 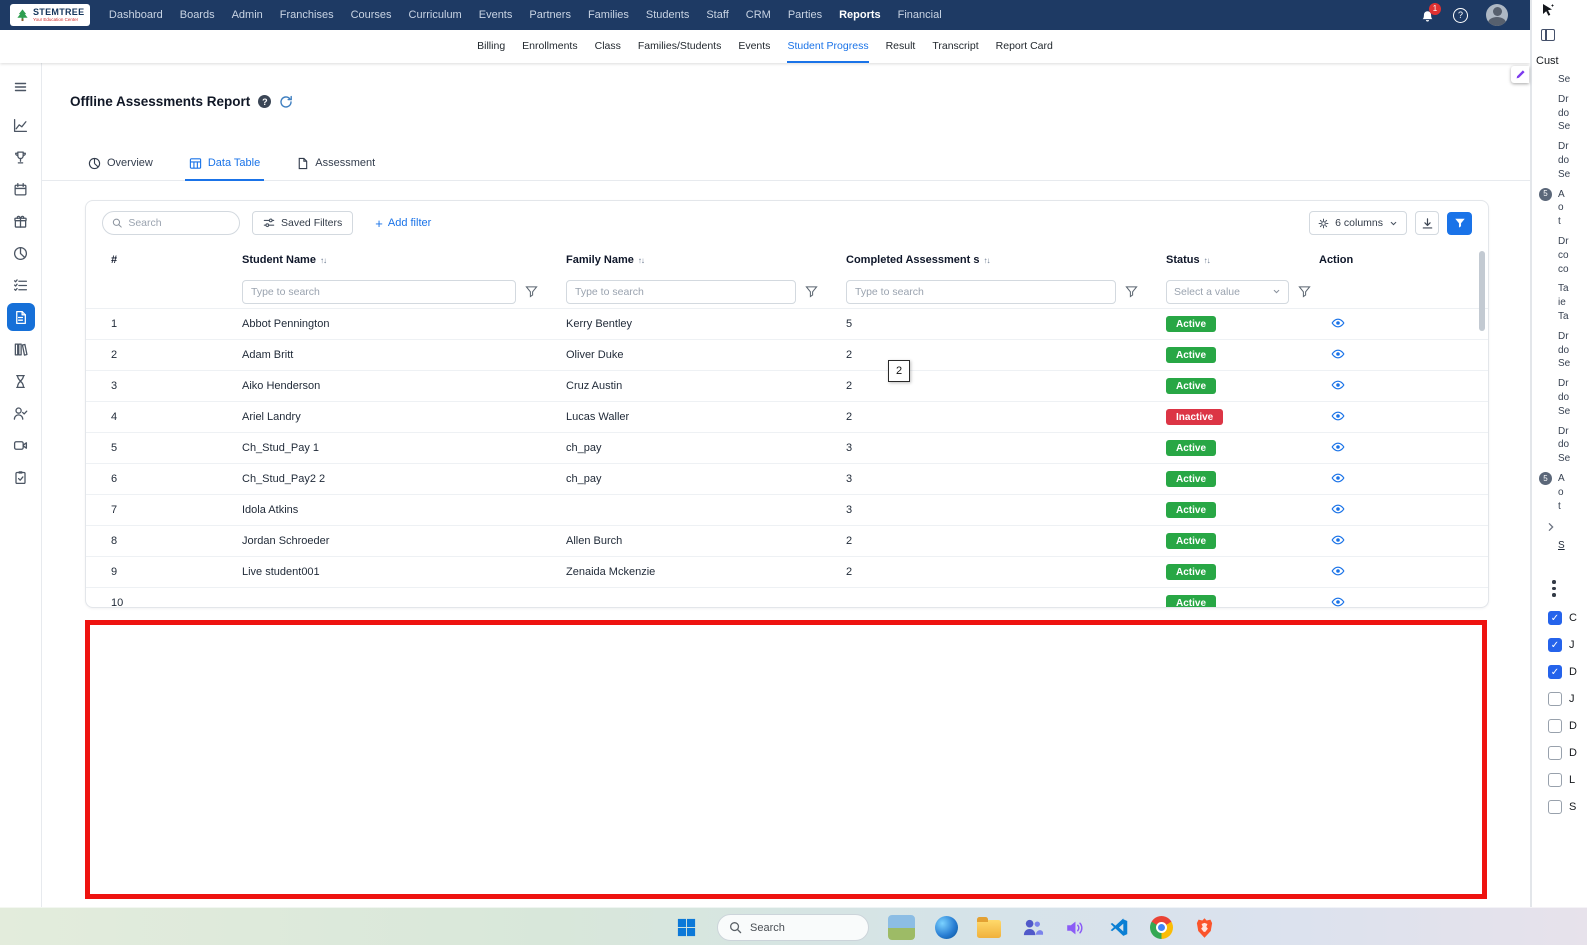 What do you see at coordinates (1024, 46) in the screenshot?
I see `subnav-item-report-card: Report Card` at bounding box center [1024, 46].